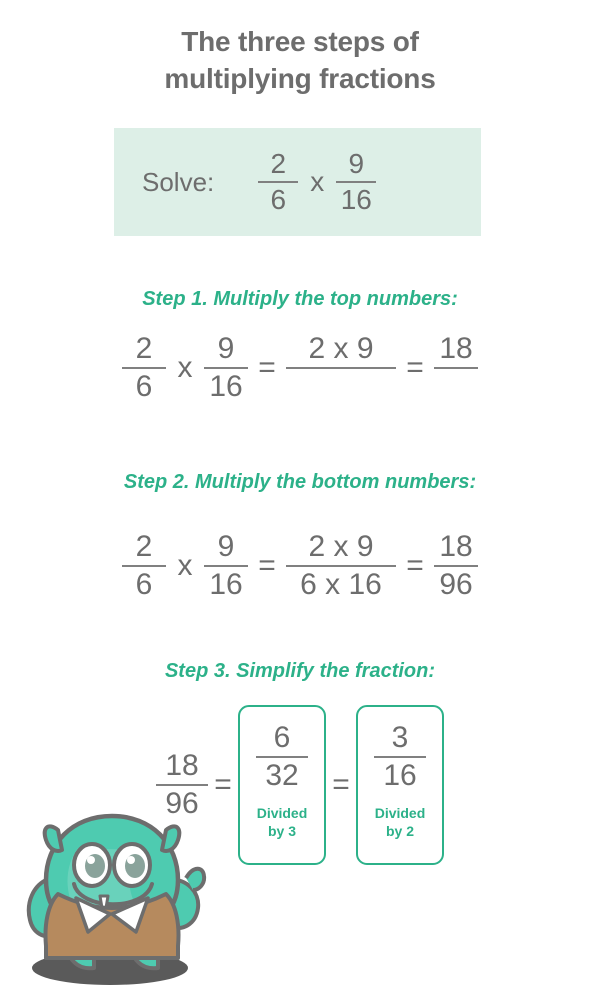 The image size is (600, 1003). What do you see at coordinates (178, 181) in the screenshot?
I see `solve-label: Solve:` at bounding box center [178, 181].